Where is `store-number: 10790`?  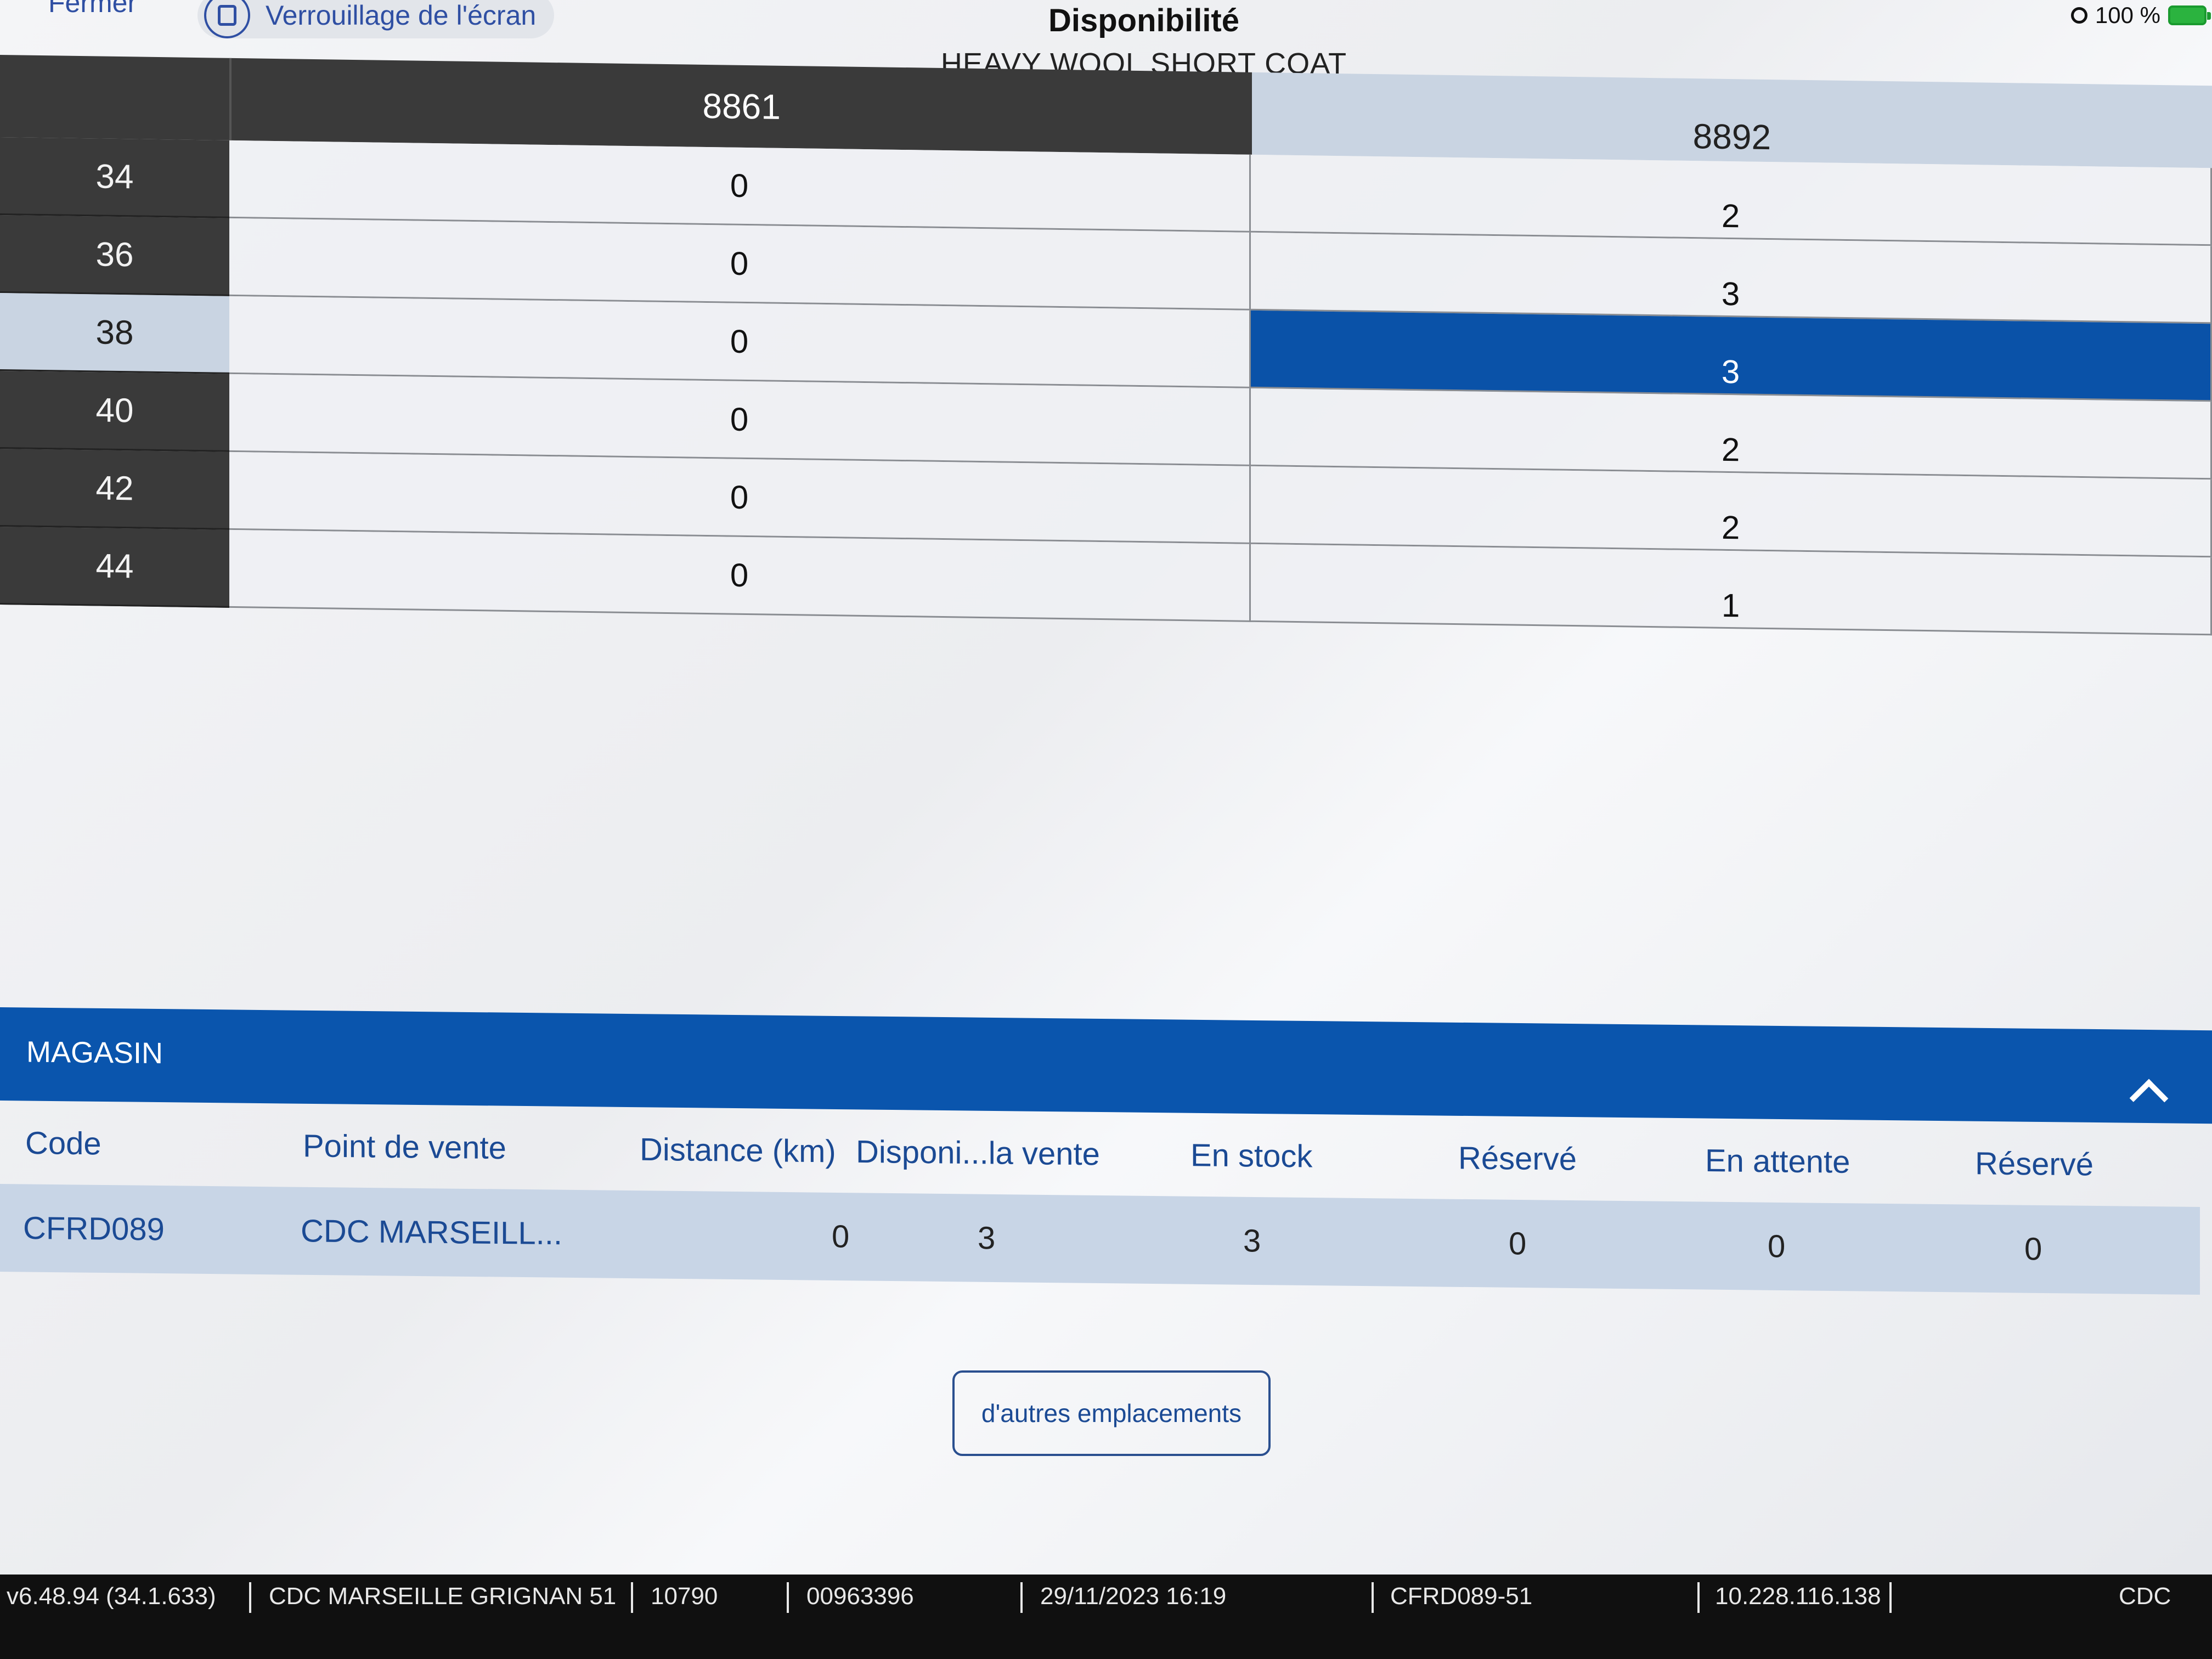
store-number: 10790 is located at coordinates (684, 1596).